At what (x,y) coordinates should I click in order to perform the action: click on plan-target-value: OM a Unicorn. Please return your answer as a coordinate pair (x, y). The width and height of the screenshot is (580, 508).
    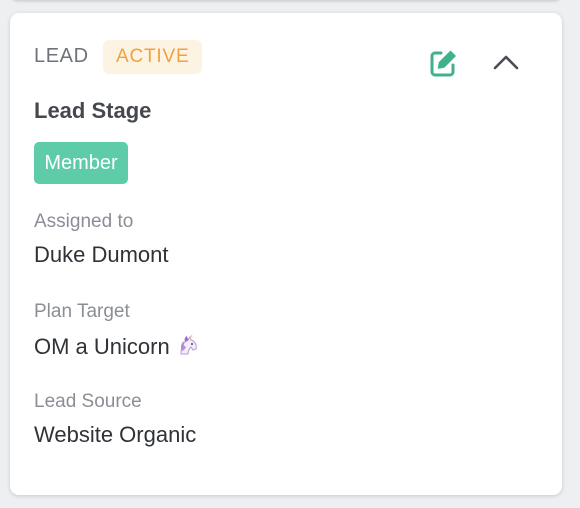
    Looking at the image, I should click on (102, 346).